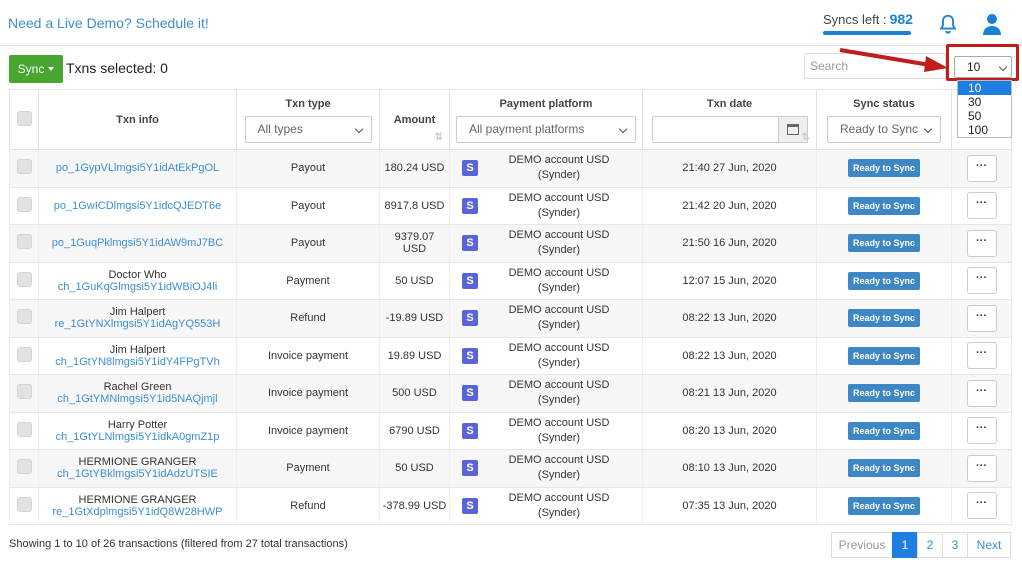 This screenshot has width=1022, height=570. I want to click on amount-cell: 9379.07 USD, so click(414, 243).